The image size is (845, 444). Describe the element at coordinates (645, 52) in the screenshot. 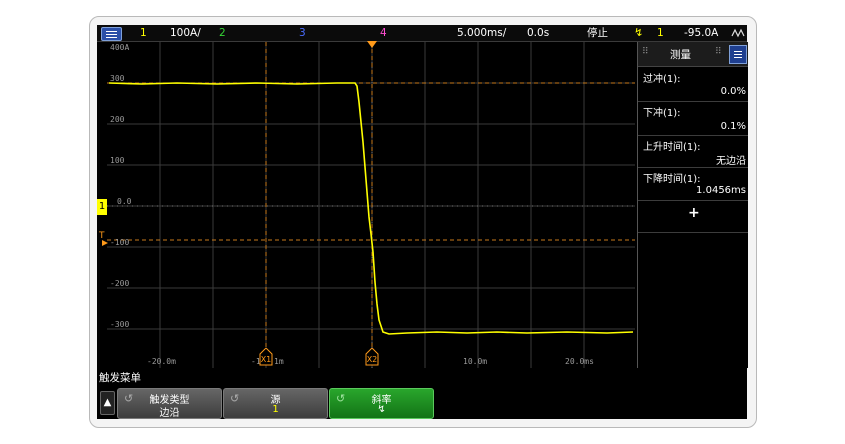

I see `drag-grip-icon: ⠿` at that location.